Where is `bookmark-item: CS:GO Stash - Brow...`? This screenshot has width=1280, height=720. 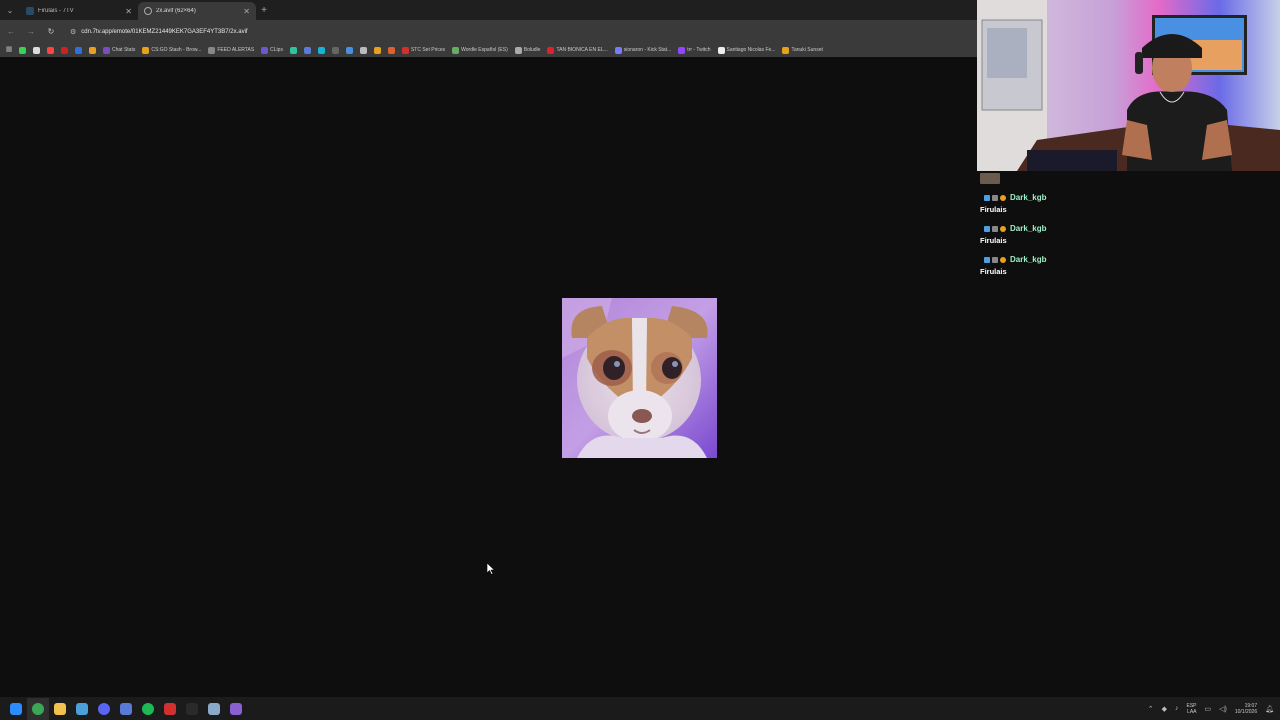
bookmark-item: CS:GO Stash - Brow... is located at coordinates (171, 50).